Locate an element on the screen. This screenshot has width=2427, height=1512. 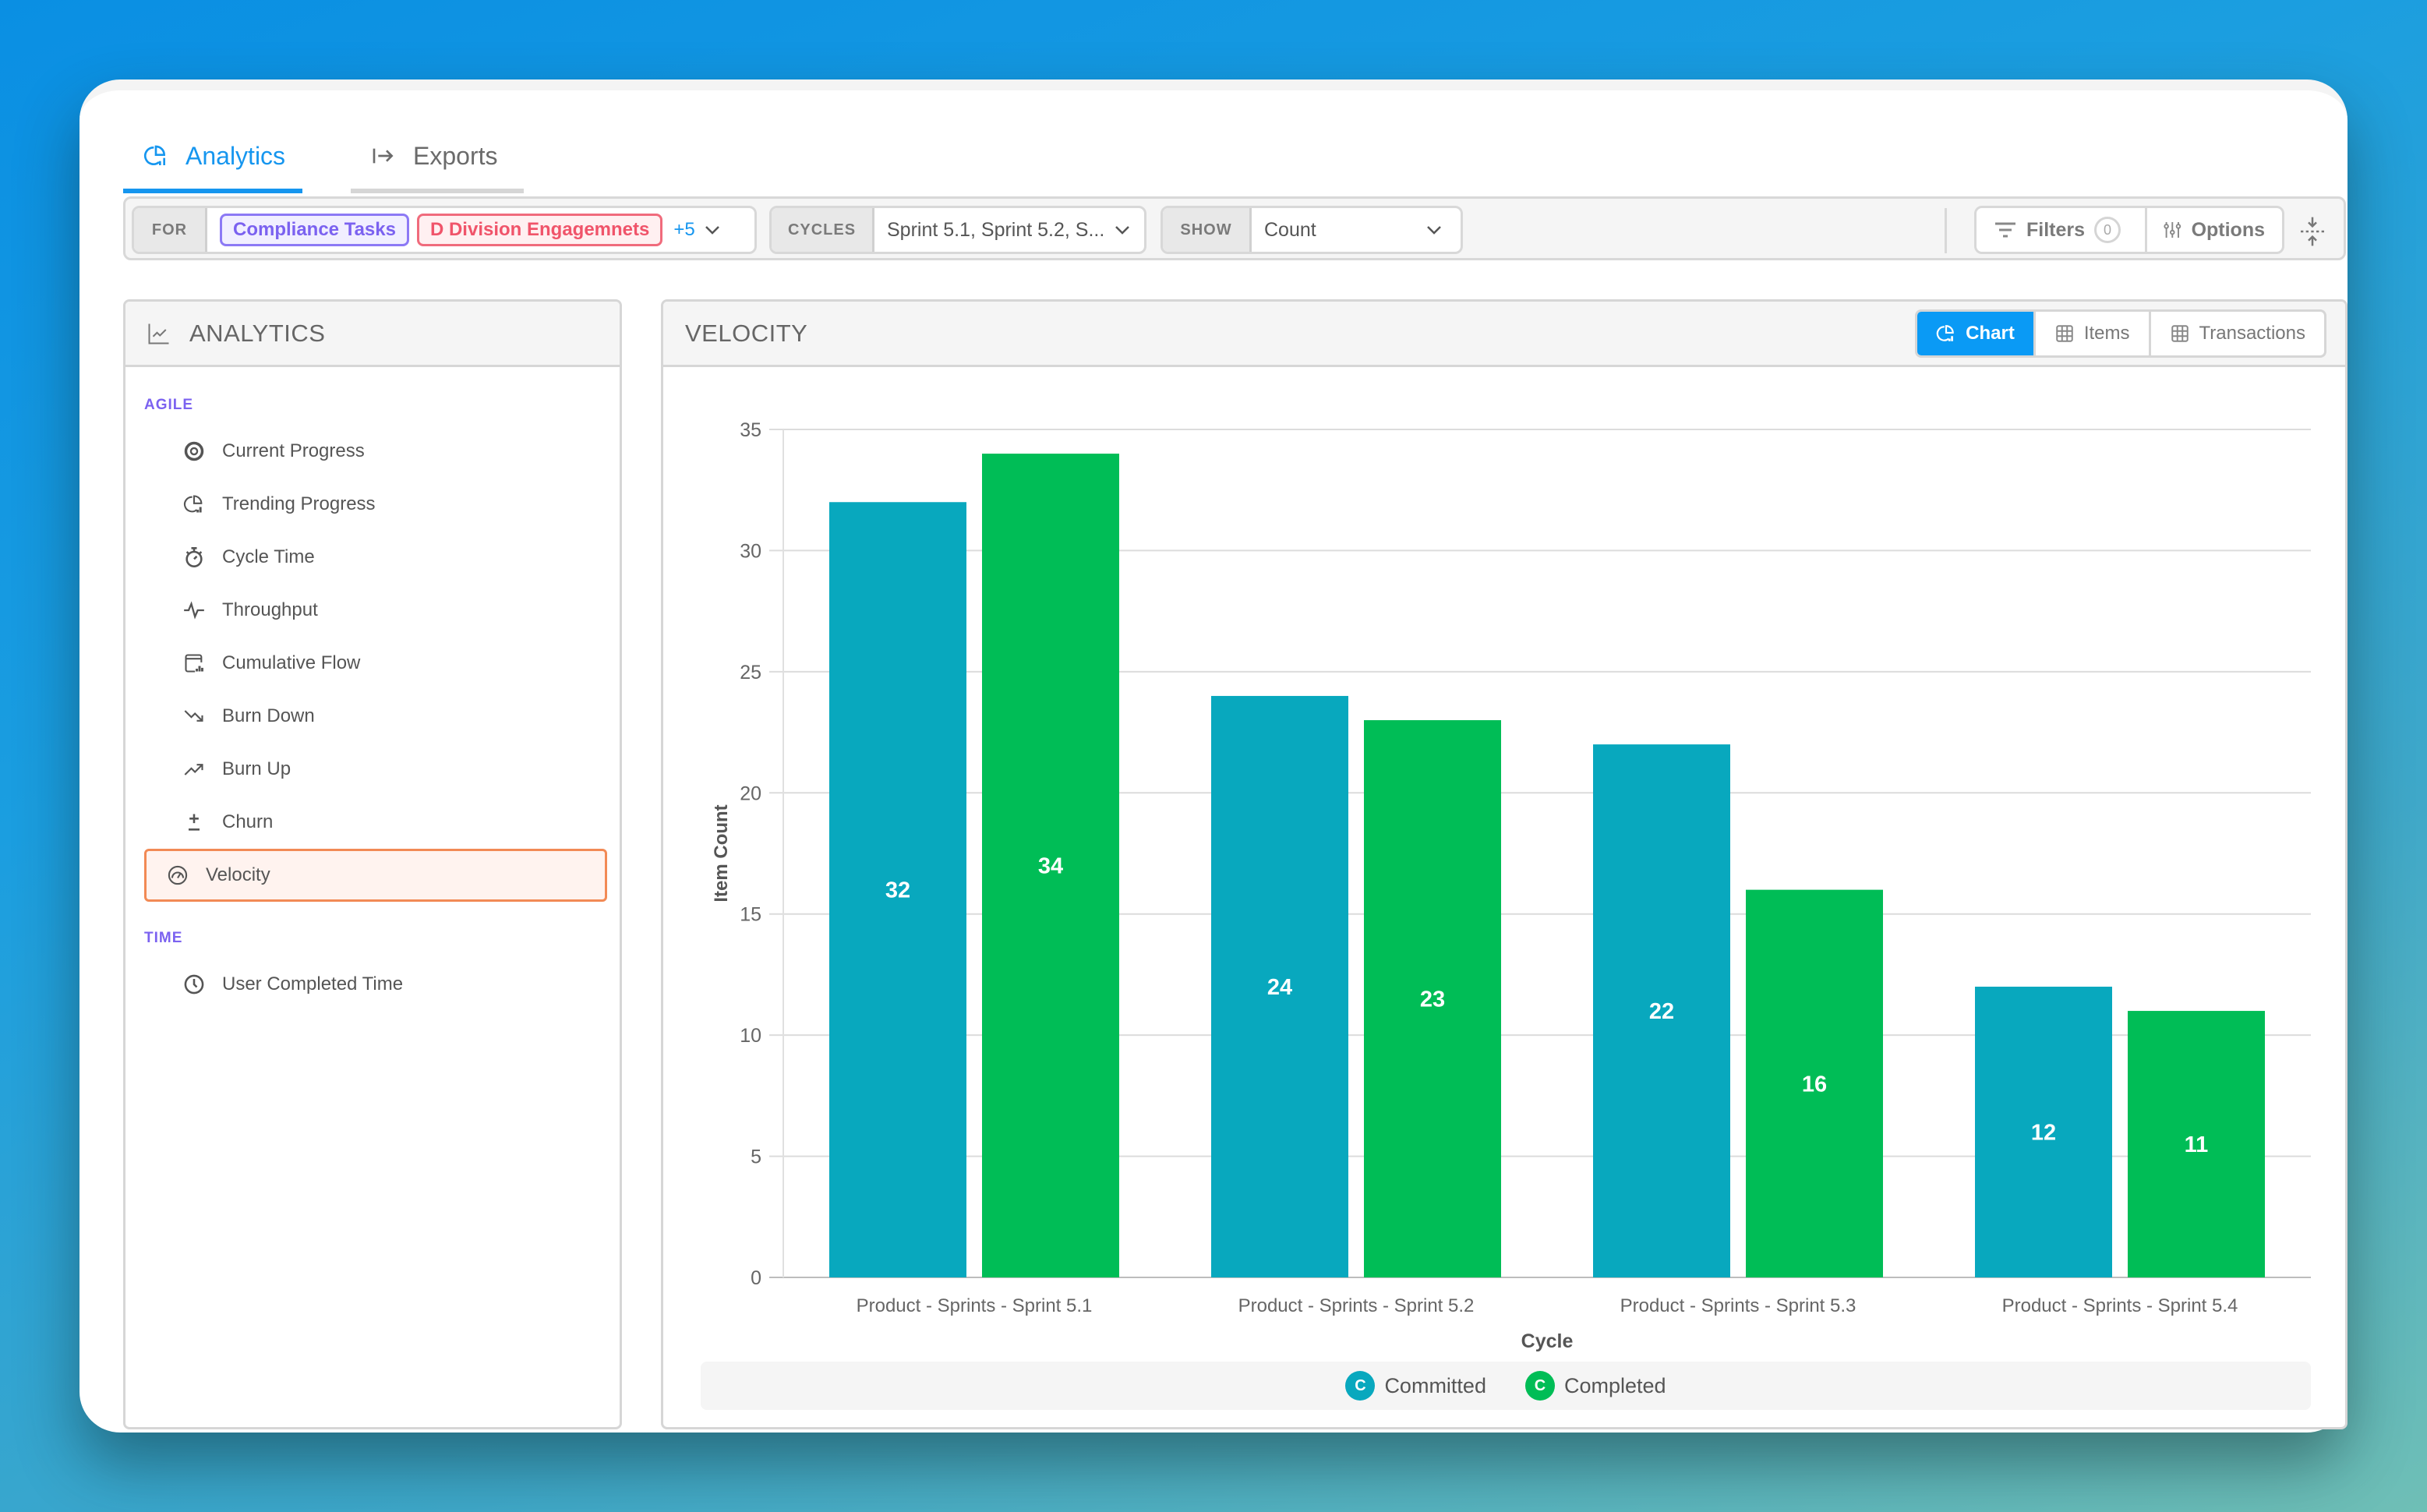
sidebar-item-label: User Completed Time is located at coordinates (313, 983).